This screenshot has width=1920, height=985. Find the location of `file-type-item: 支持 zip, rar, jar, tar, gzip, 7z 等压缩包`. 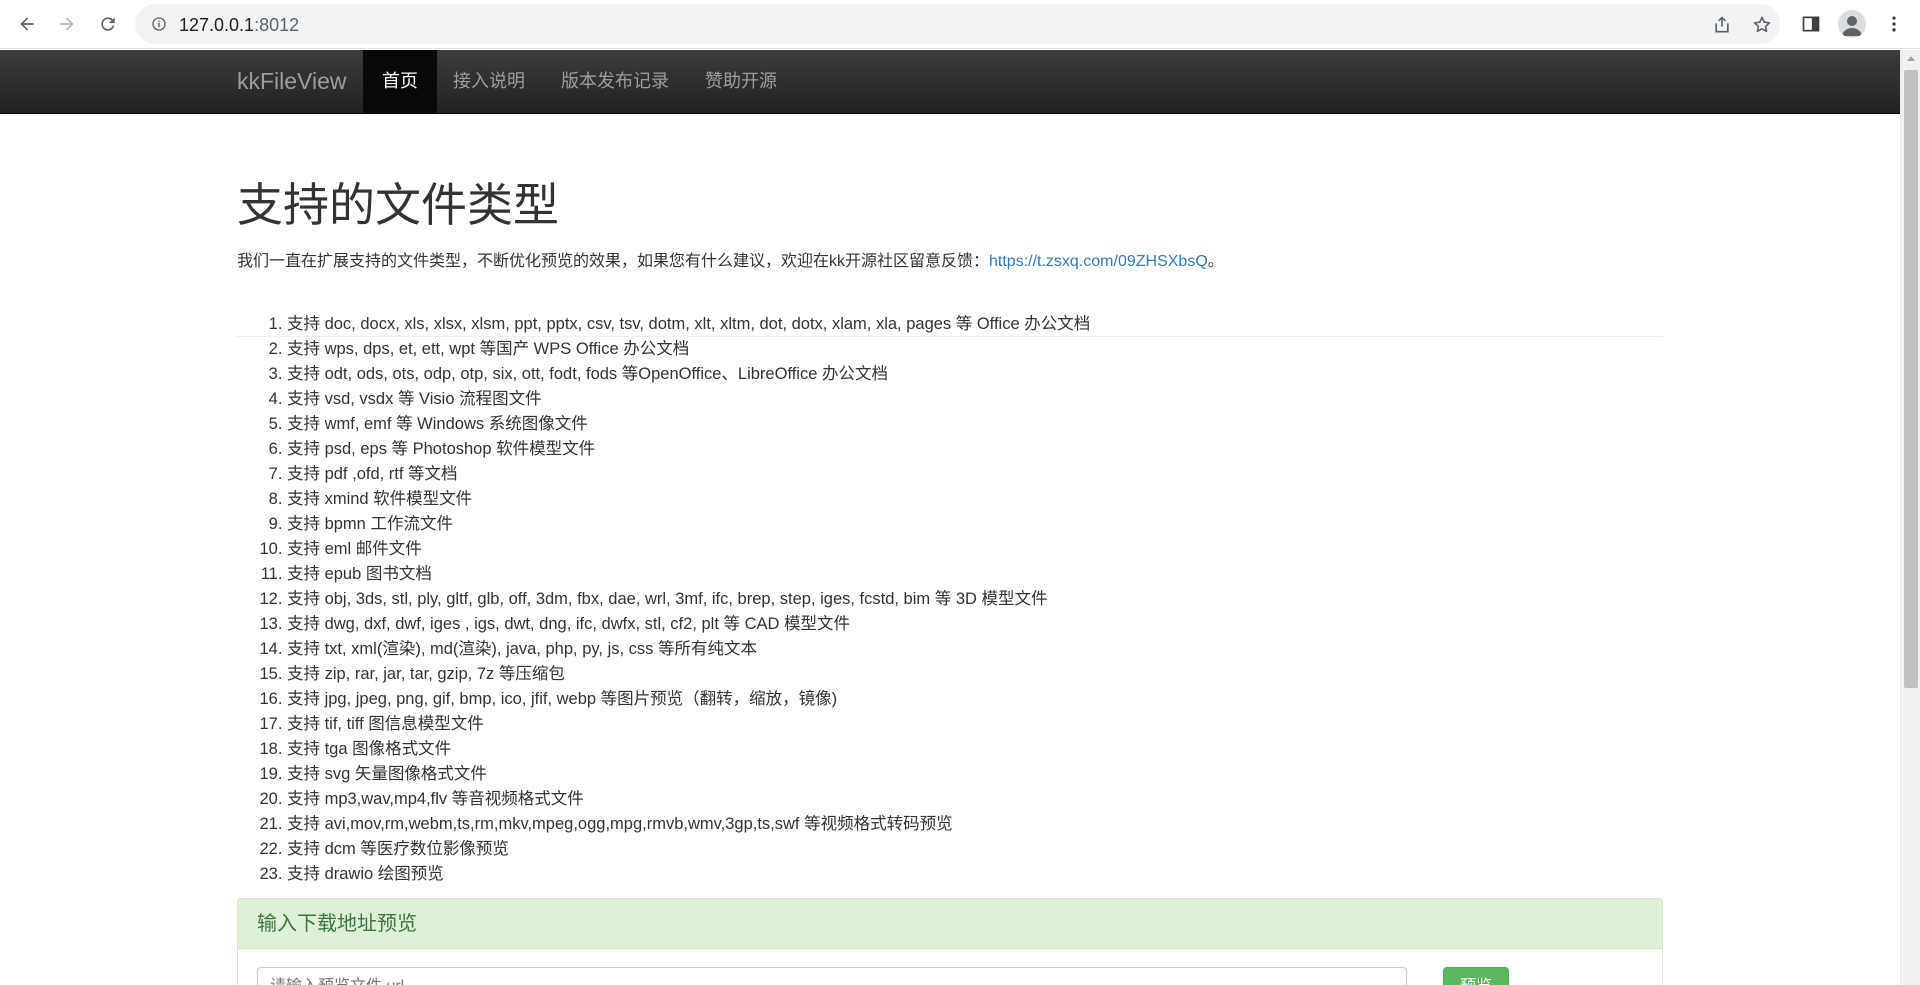

file-type-item: 支持 zip, rar, jar, tar, gzip, 7z 等压缩包 is located at coordinates (975, 674).